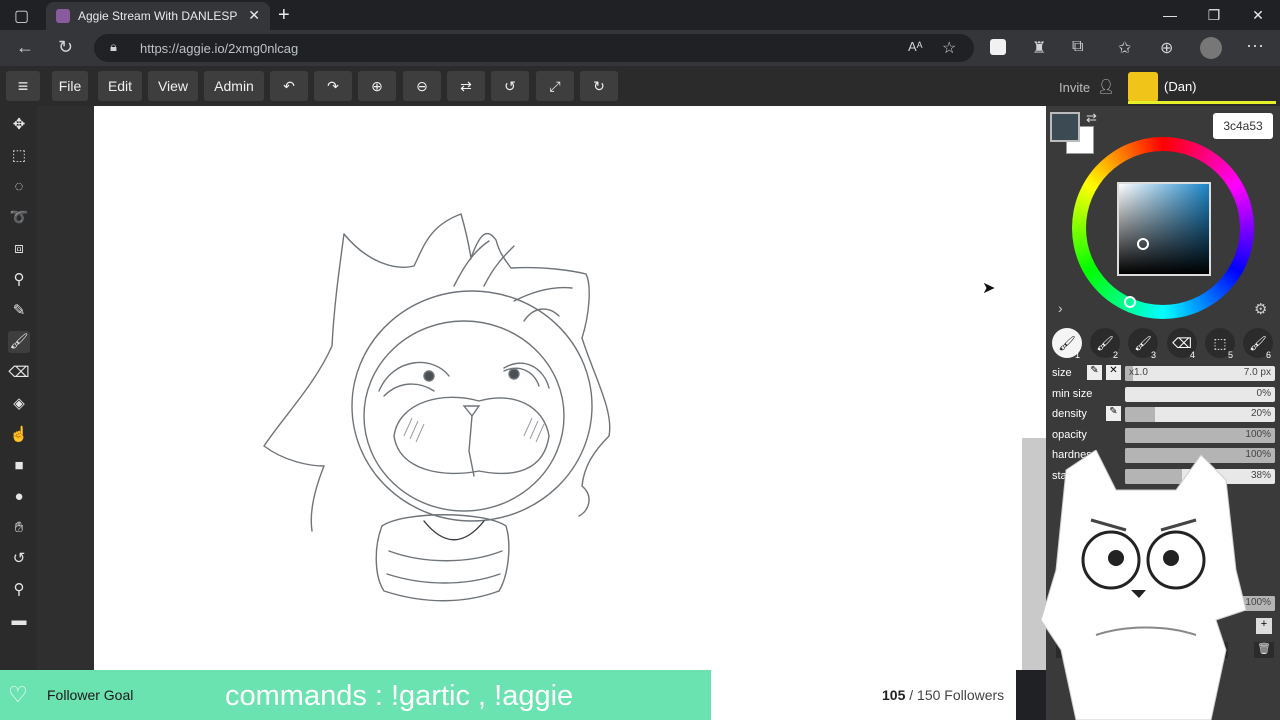 The width and height of the screenshot is (1280, 720). Describe the element at coordinates (1211, 48) in the screenshot. I see `profile-avatar` at that location.